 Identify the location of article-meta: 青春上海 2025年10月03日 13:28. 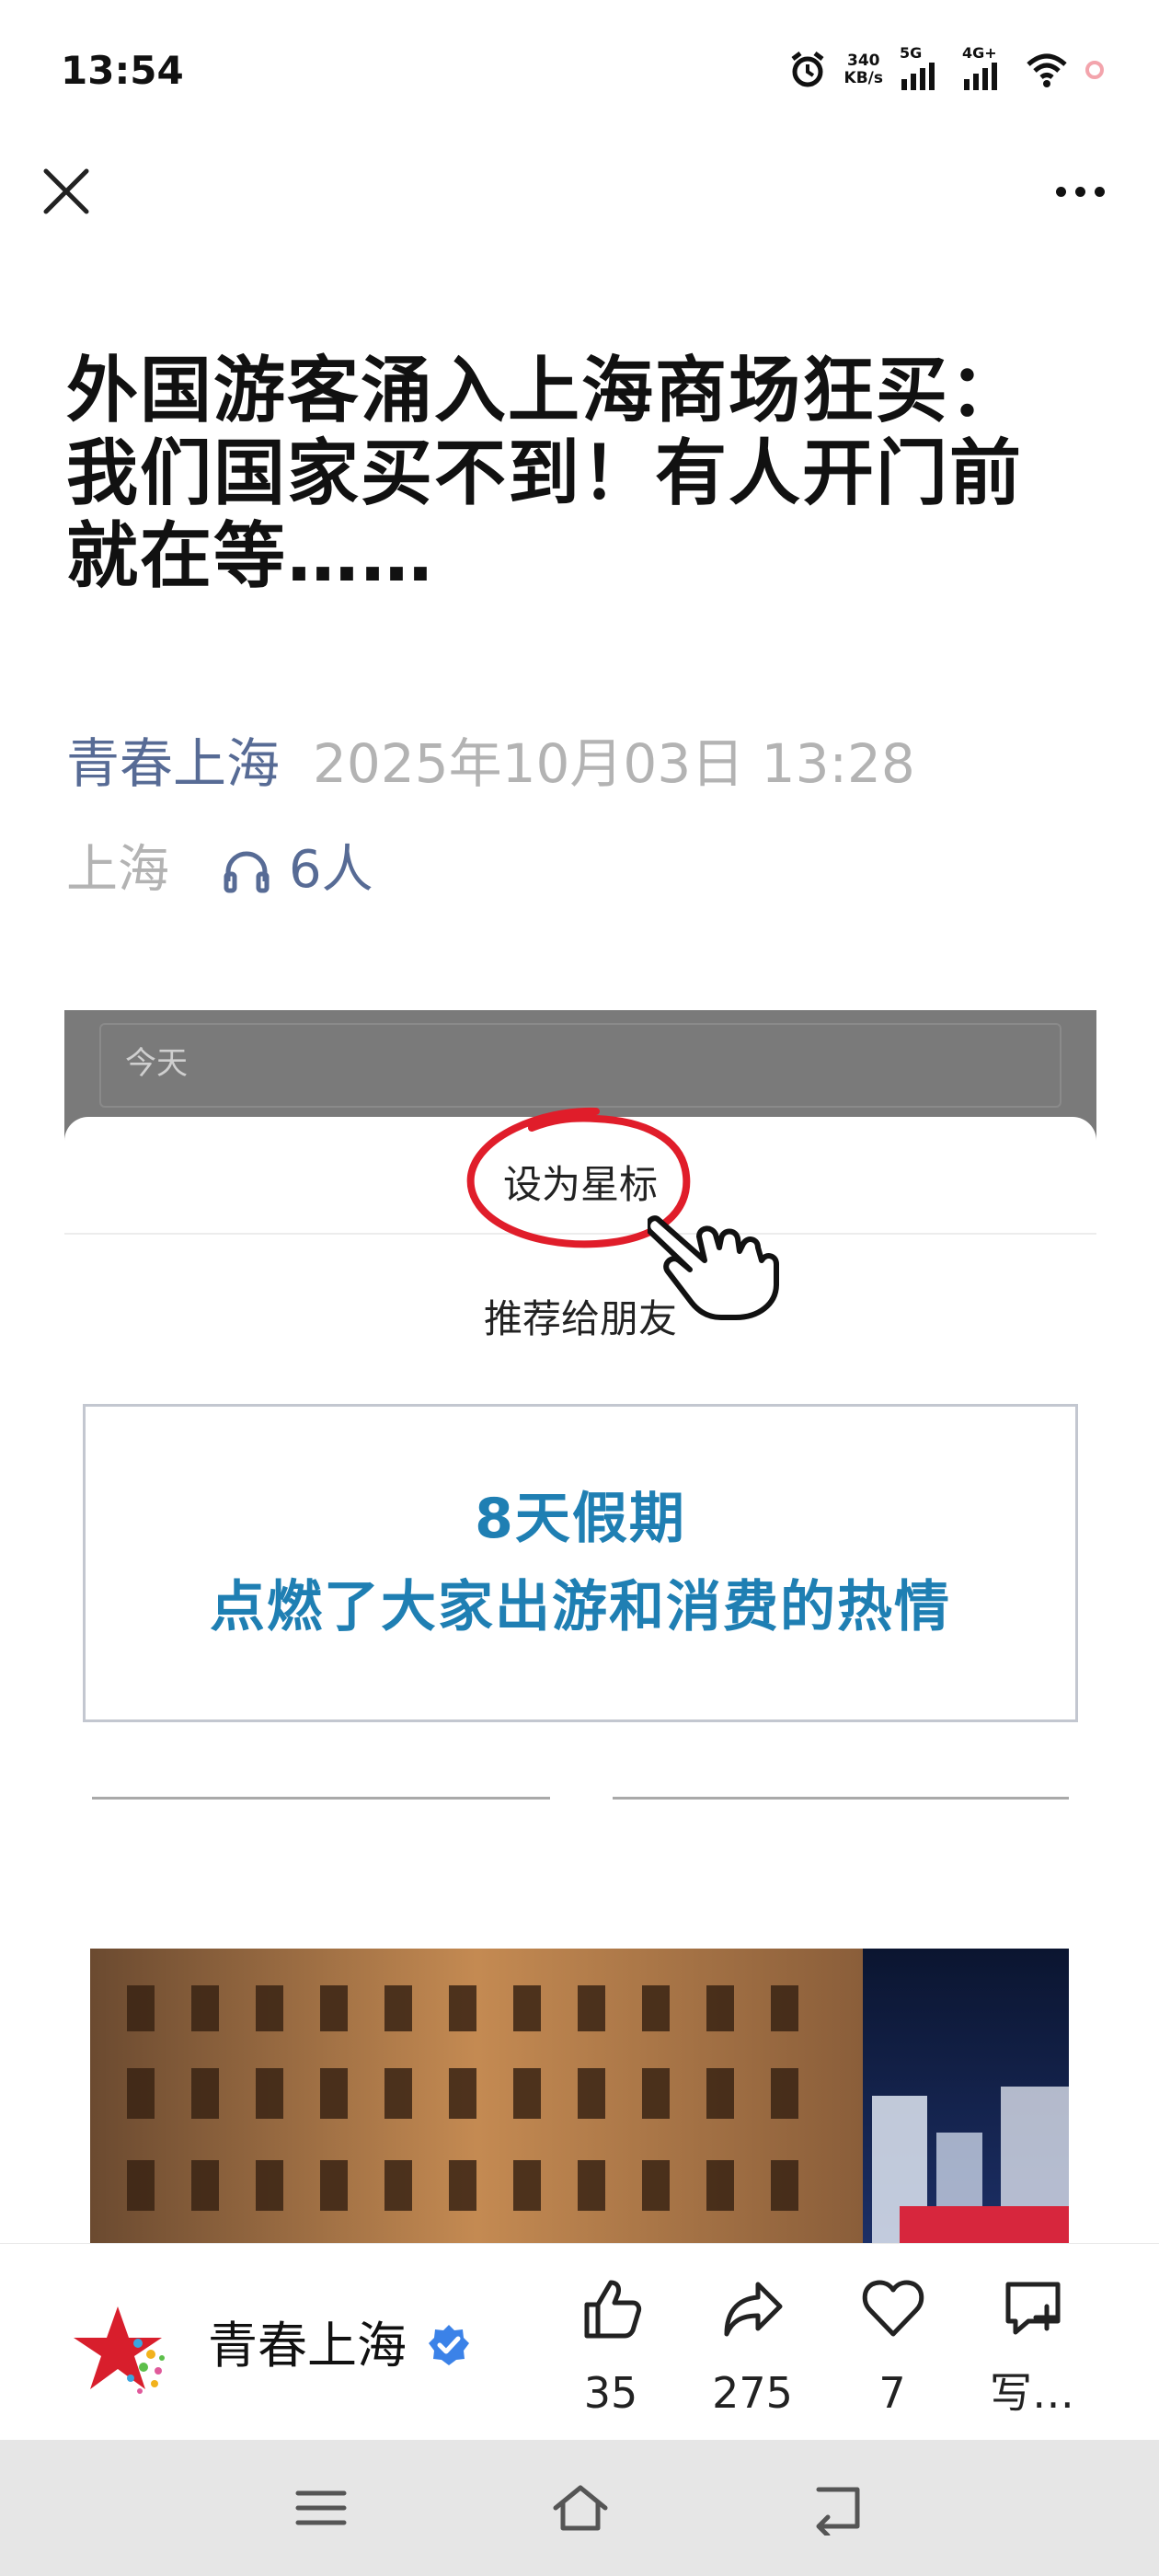
(490, 763).